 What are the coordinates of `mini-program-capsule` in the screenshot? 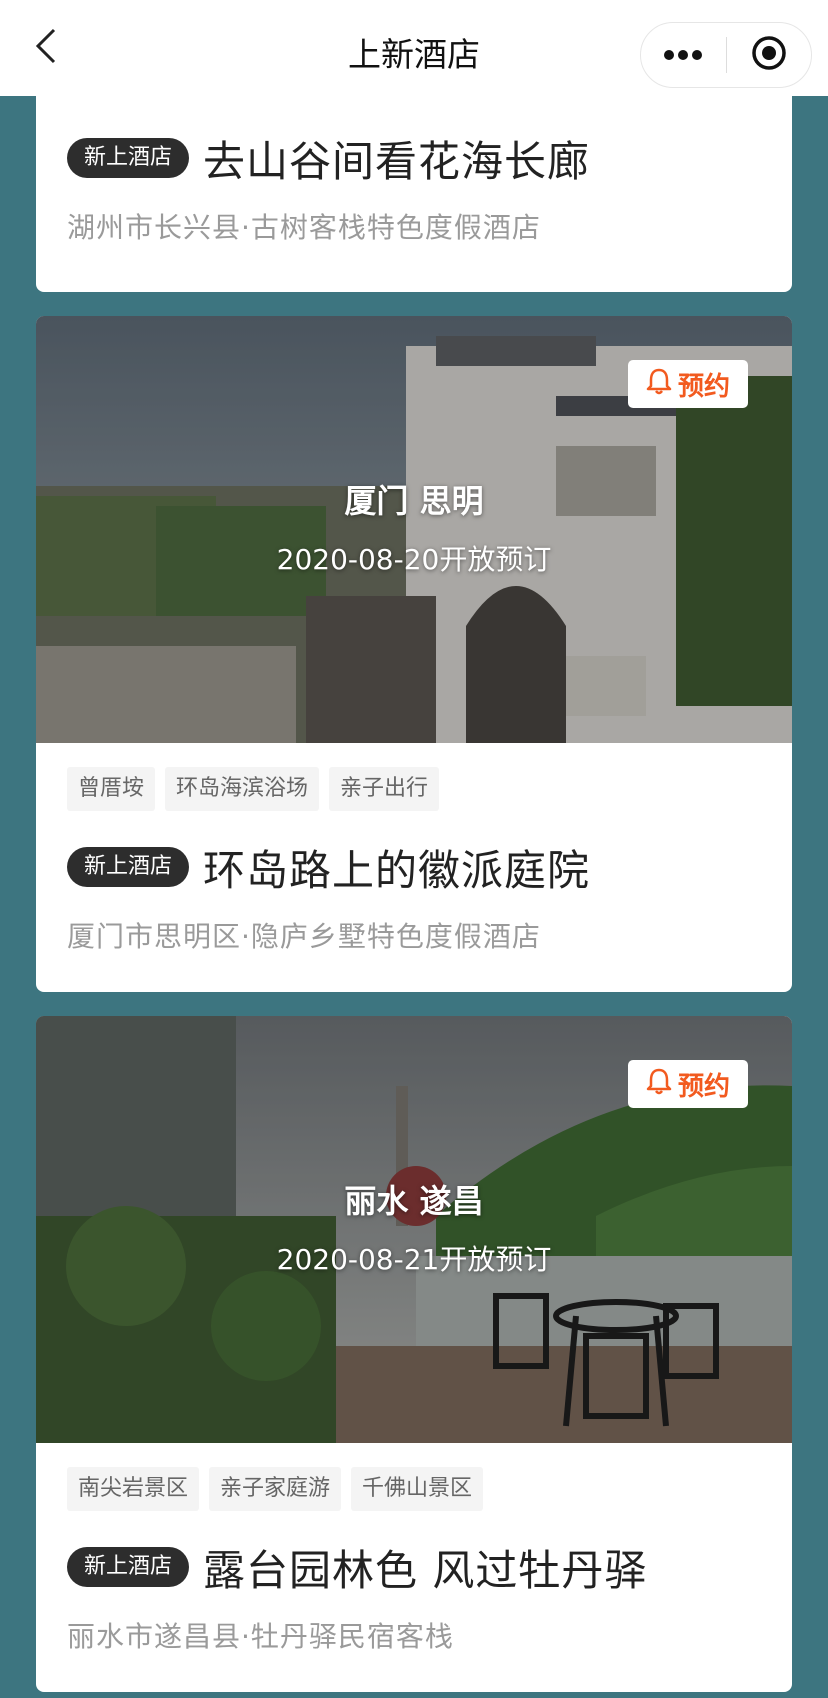 It's located at (726, 55).